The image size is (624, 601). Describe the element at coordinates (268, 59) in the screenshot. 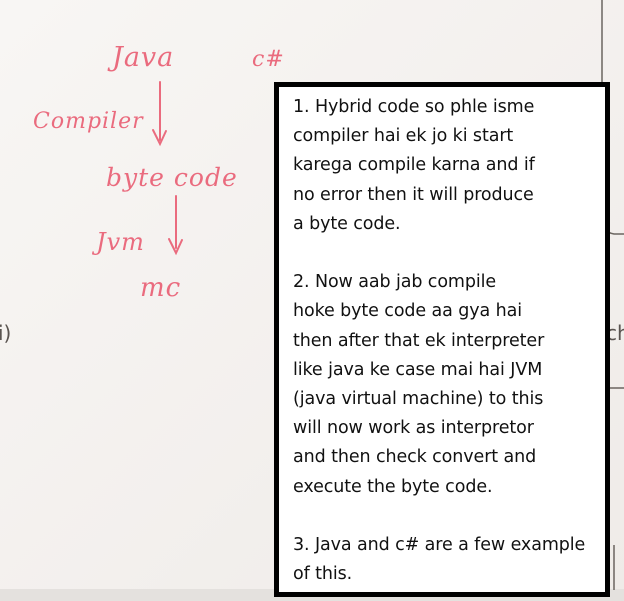

I see `label-csharp: c#` at that location.